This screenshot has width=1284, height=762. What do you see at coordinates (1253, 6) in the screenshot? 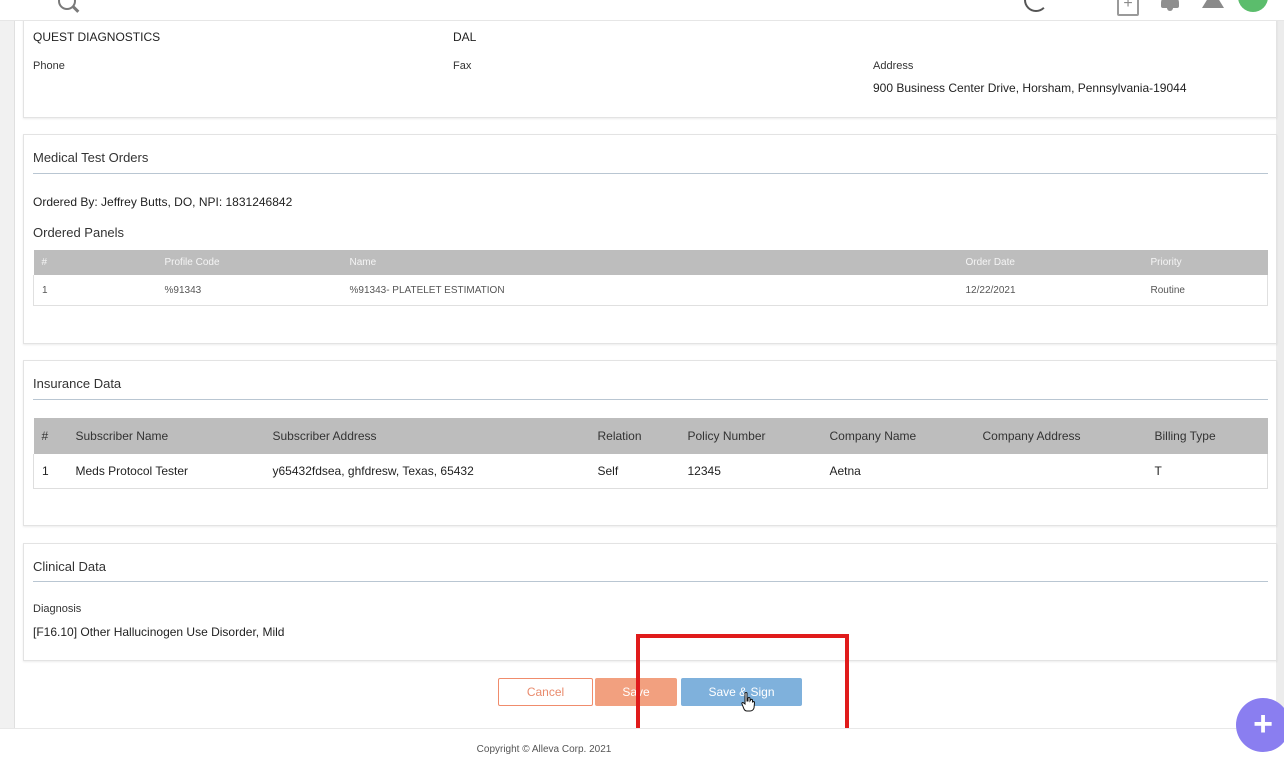
I see `user-avatar` at bounding box center [1253, 6].